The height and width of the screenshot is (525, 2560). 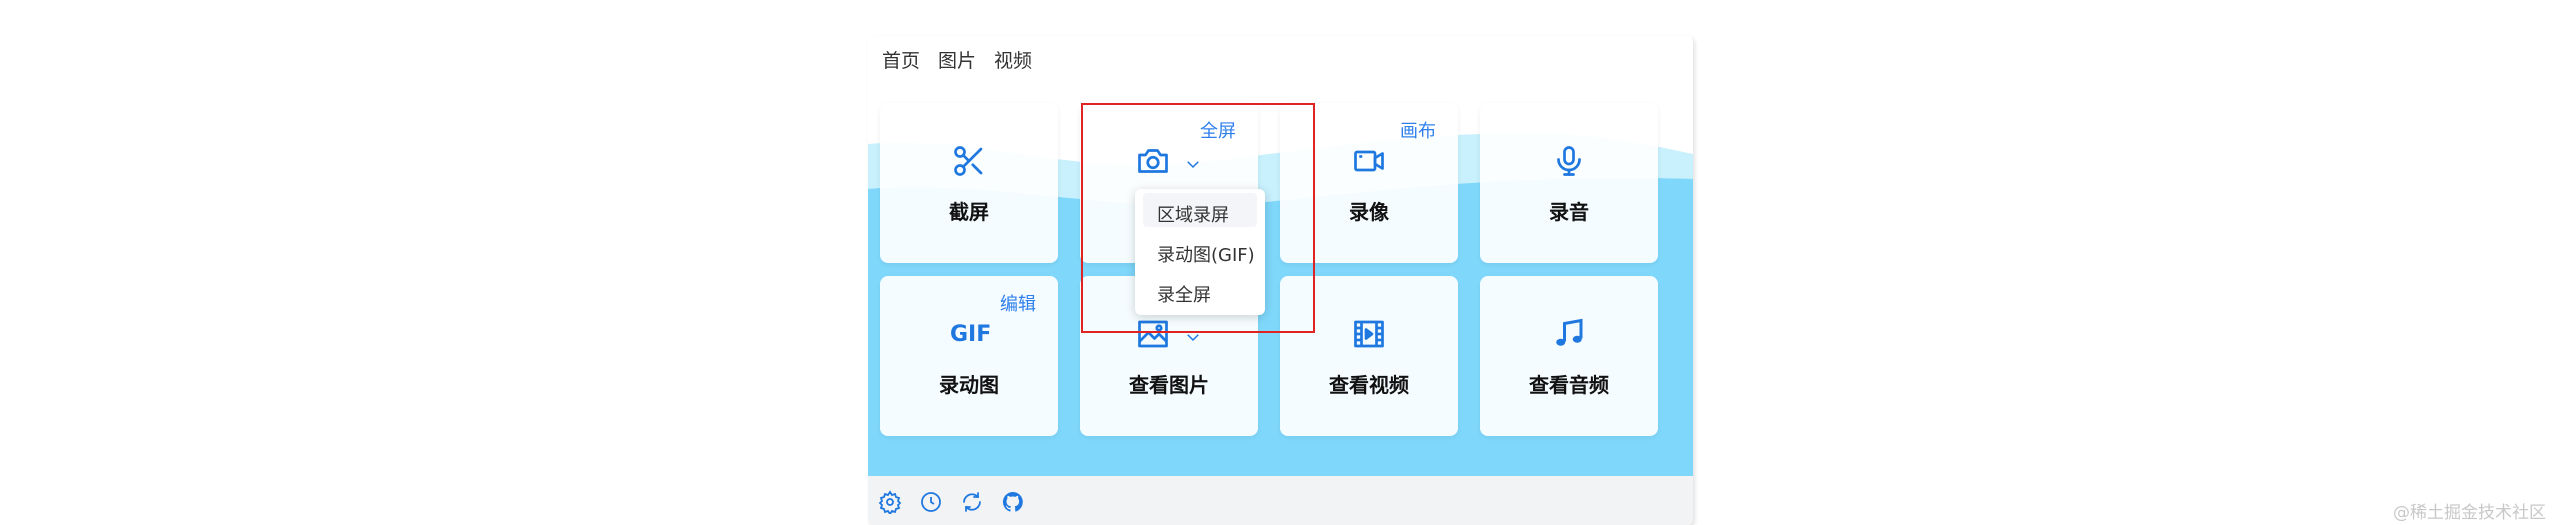 I want to click on nav-home: 首页, so click(x=901, y=59).